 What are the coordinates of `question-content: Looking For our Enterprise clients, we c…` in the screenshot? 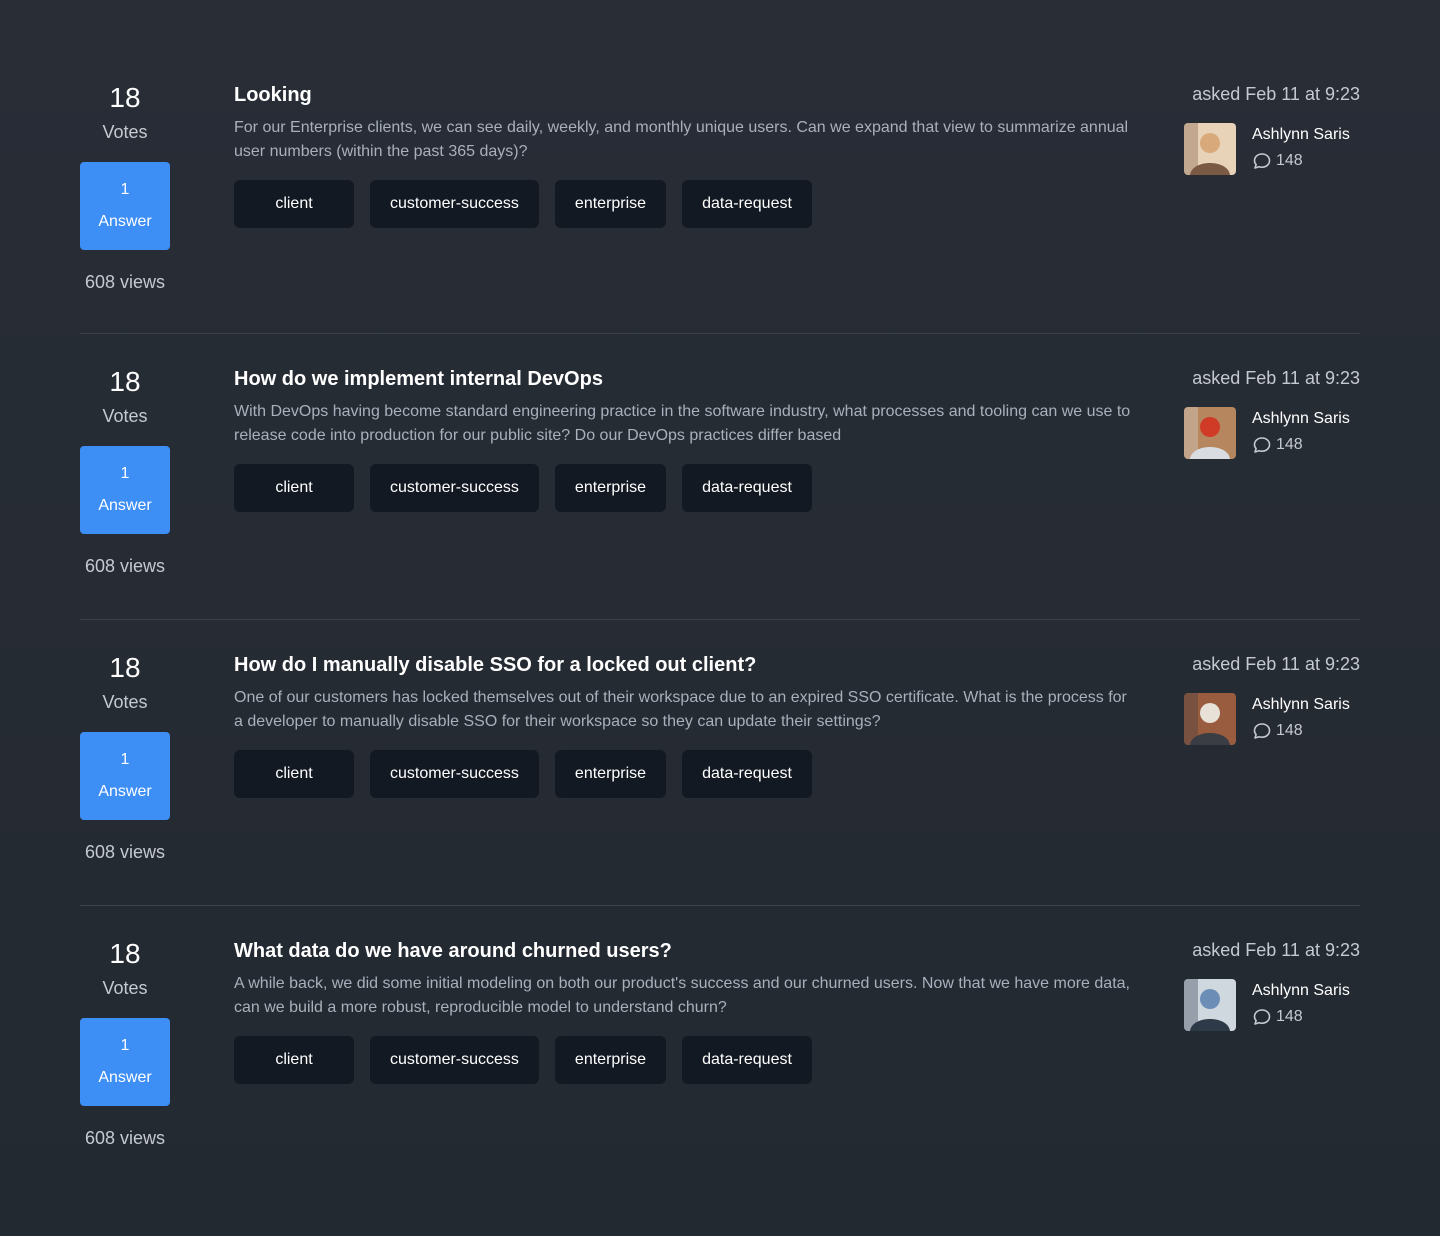 It's located at (684, 155).